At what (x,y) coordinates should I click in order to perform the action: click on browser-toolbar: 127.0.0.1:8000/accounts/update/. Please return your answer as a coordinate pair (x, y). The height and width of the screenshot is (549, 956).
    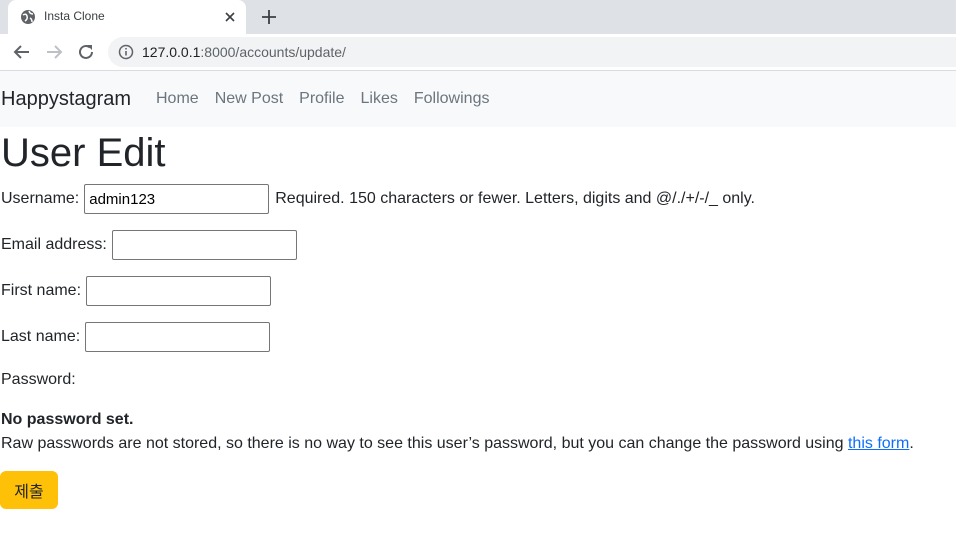
    Looking at the image, I should click on (478, 52).